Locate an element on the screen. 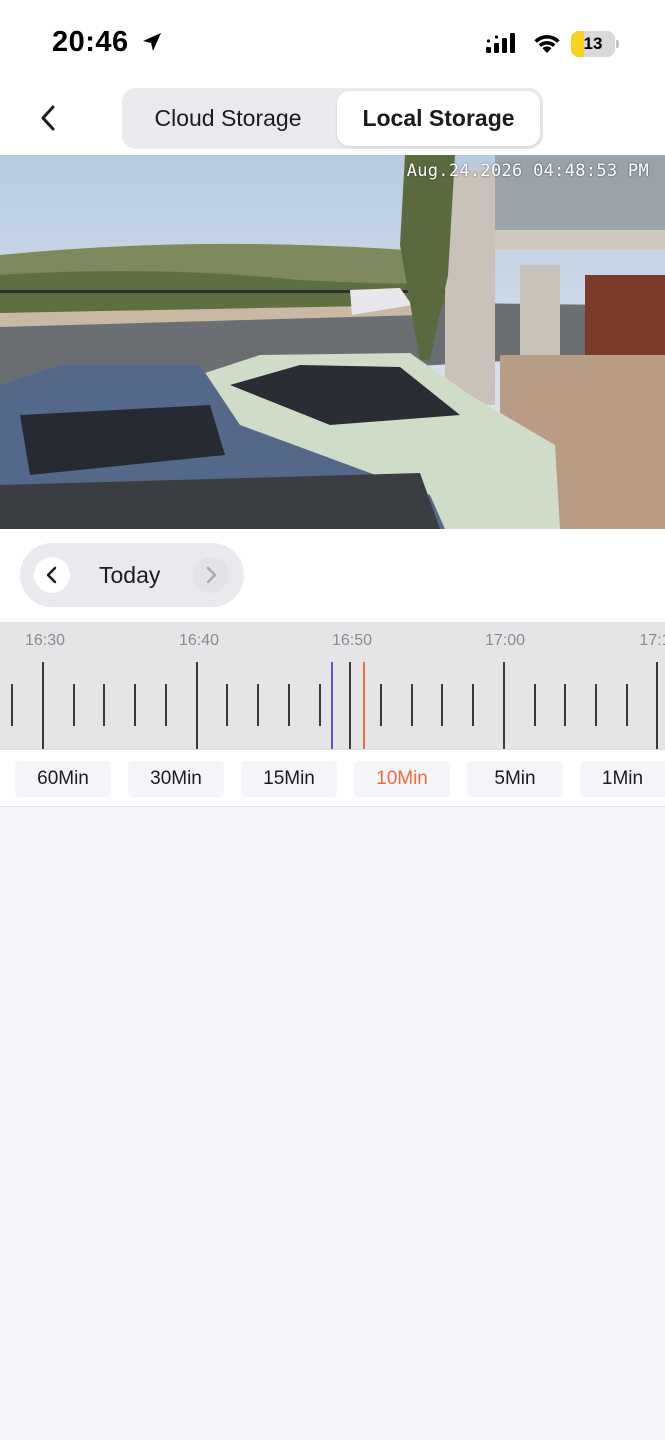  back-button is located at coordinates (48, 118).